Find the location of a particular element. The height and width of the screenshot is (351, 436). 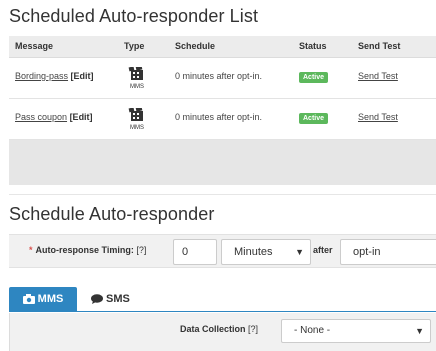

list-section-title: Scheduled Auto-responder List is located at coordinates (134, 16).